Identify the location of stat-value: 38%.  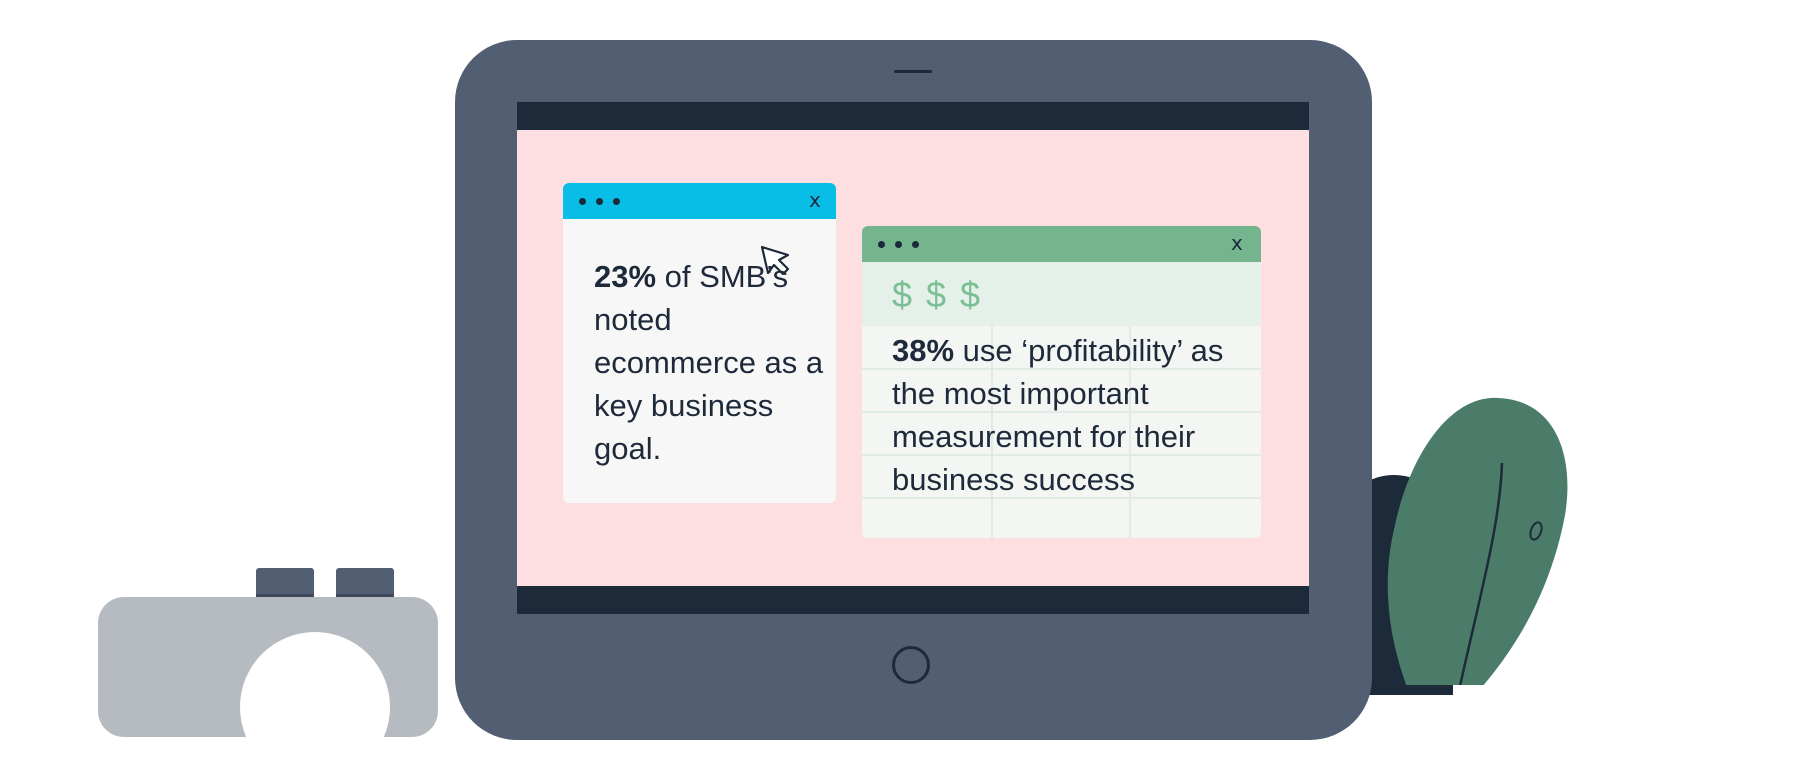
(923, 350).